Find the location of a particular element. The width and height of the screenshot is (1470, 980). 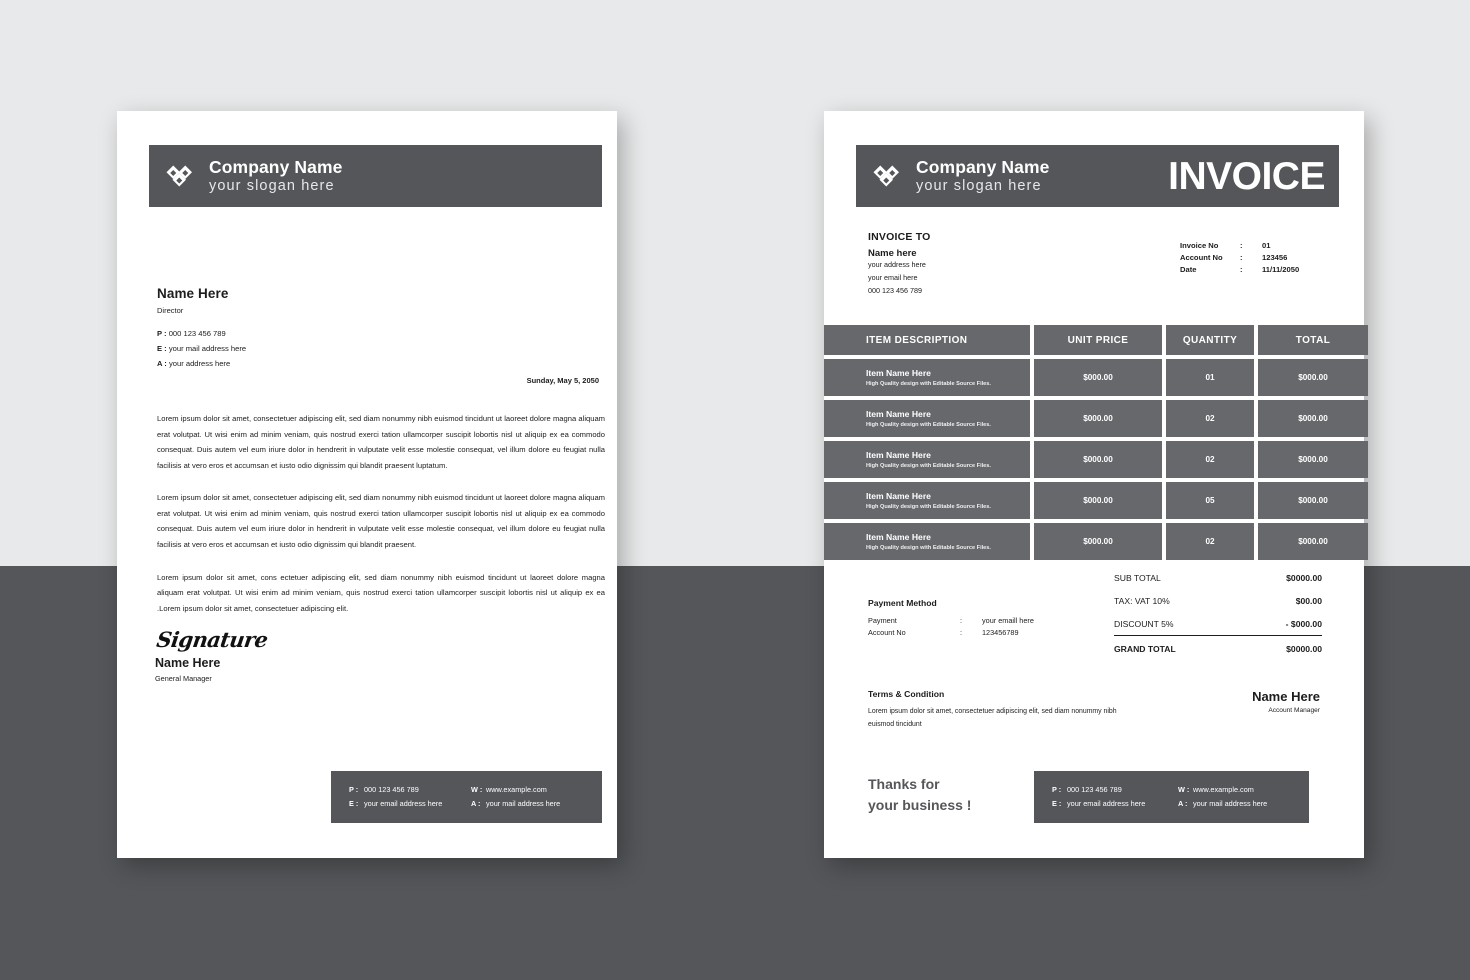

payment-row-payment: Payment : your emaill here is located at coordinates (951, 621).